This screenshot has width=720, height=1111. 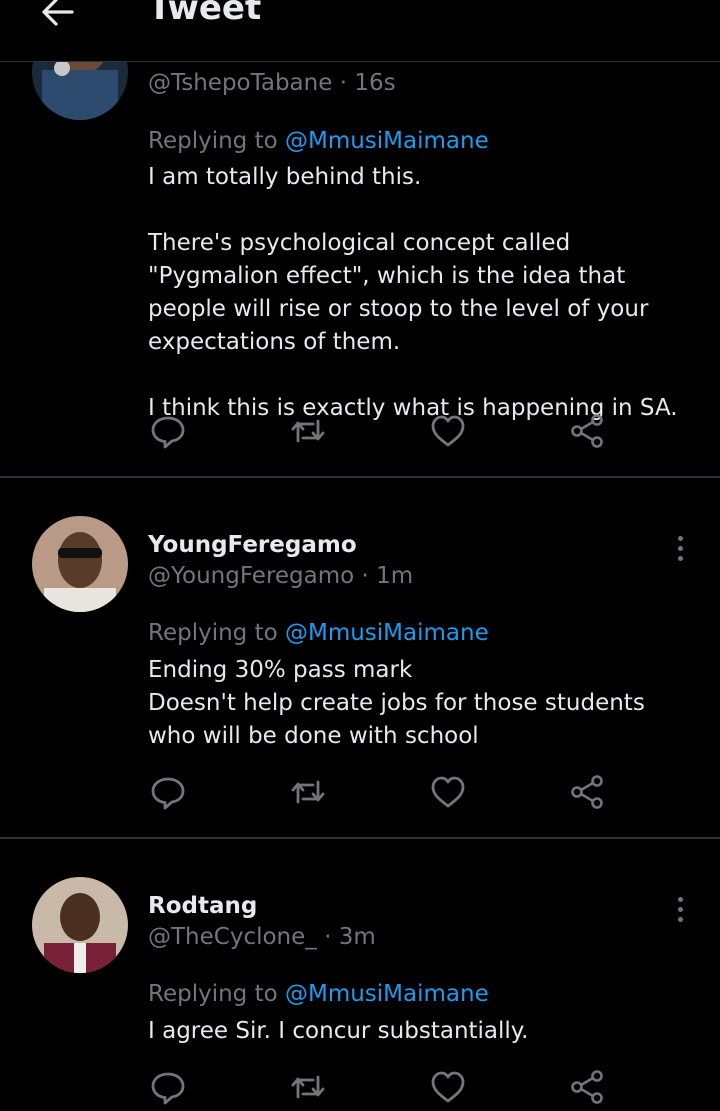 I want to click on header-divider, so click(x=360, y=61).